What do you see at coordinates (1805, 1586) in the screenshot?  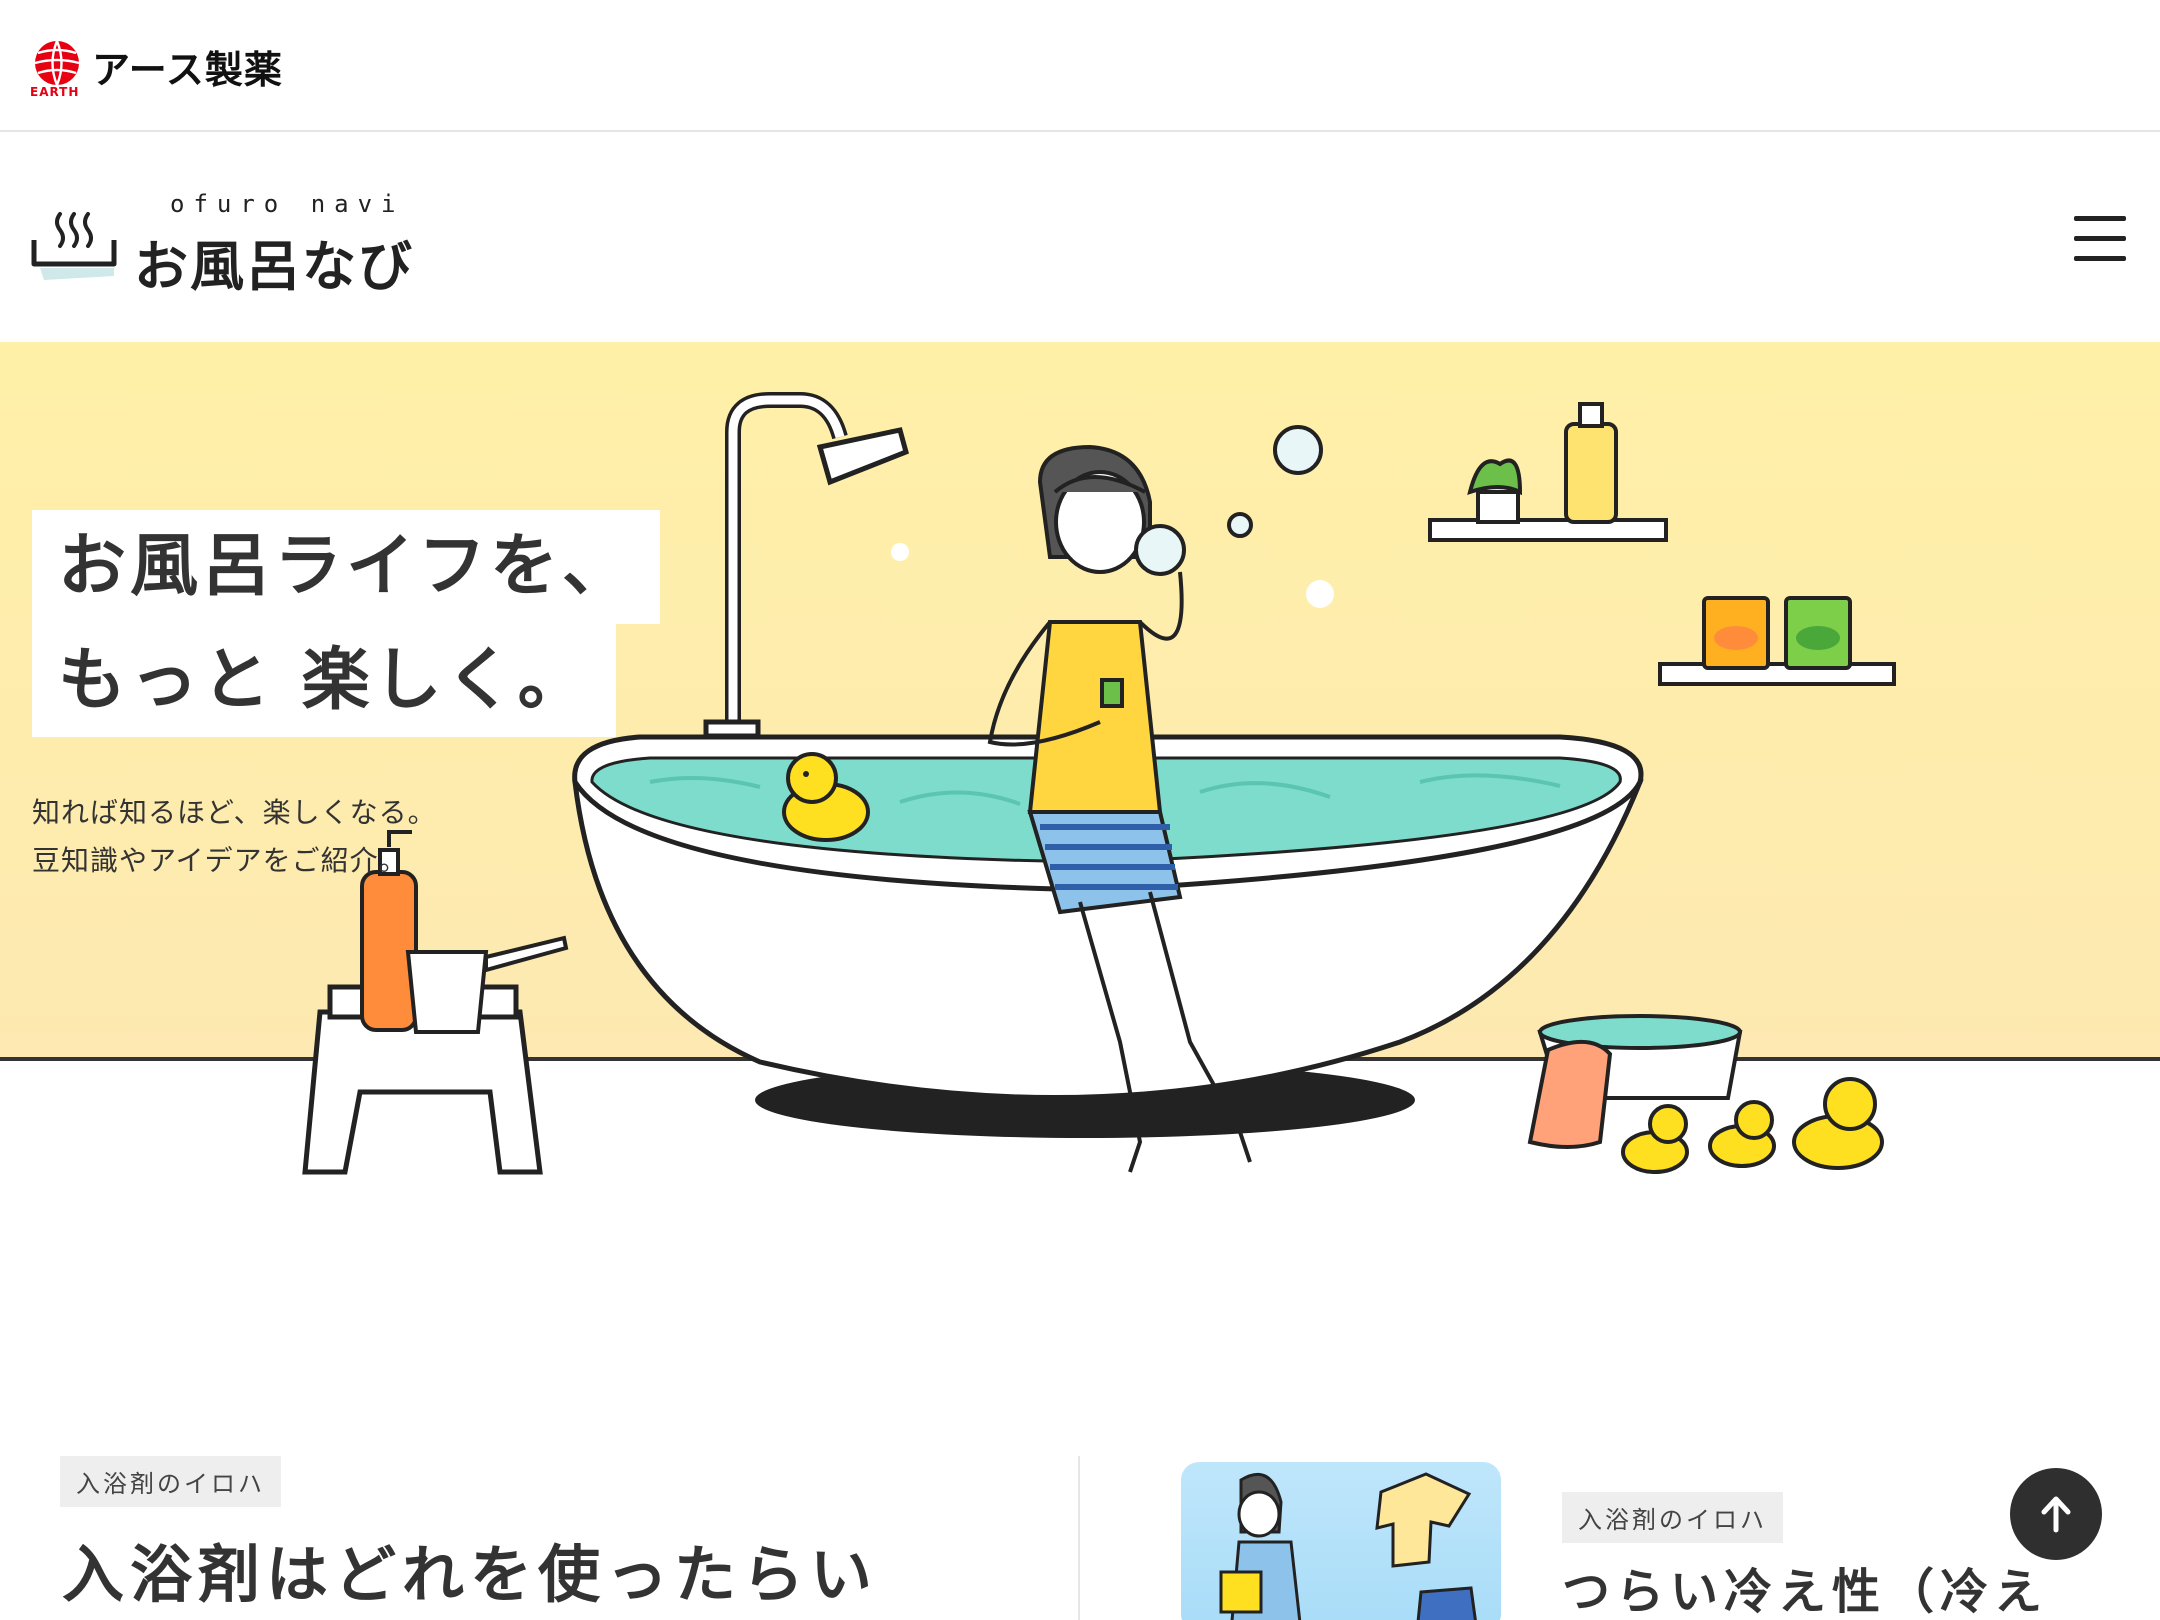 I see `article-title: つらい冷え性（冷え` at bounding box center [1805, 1586].